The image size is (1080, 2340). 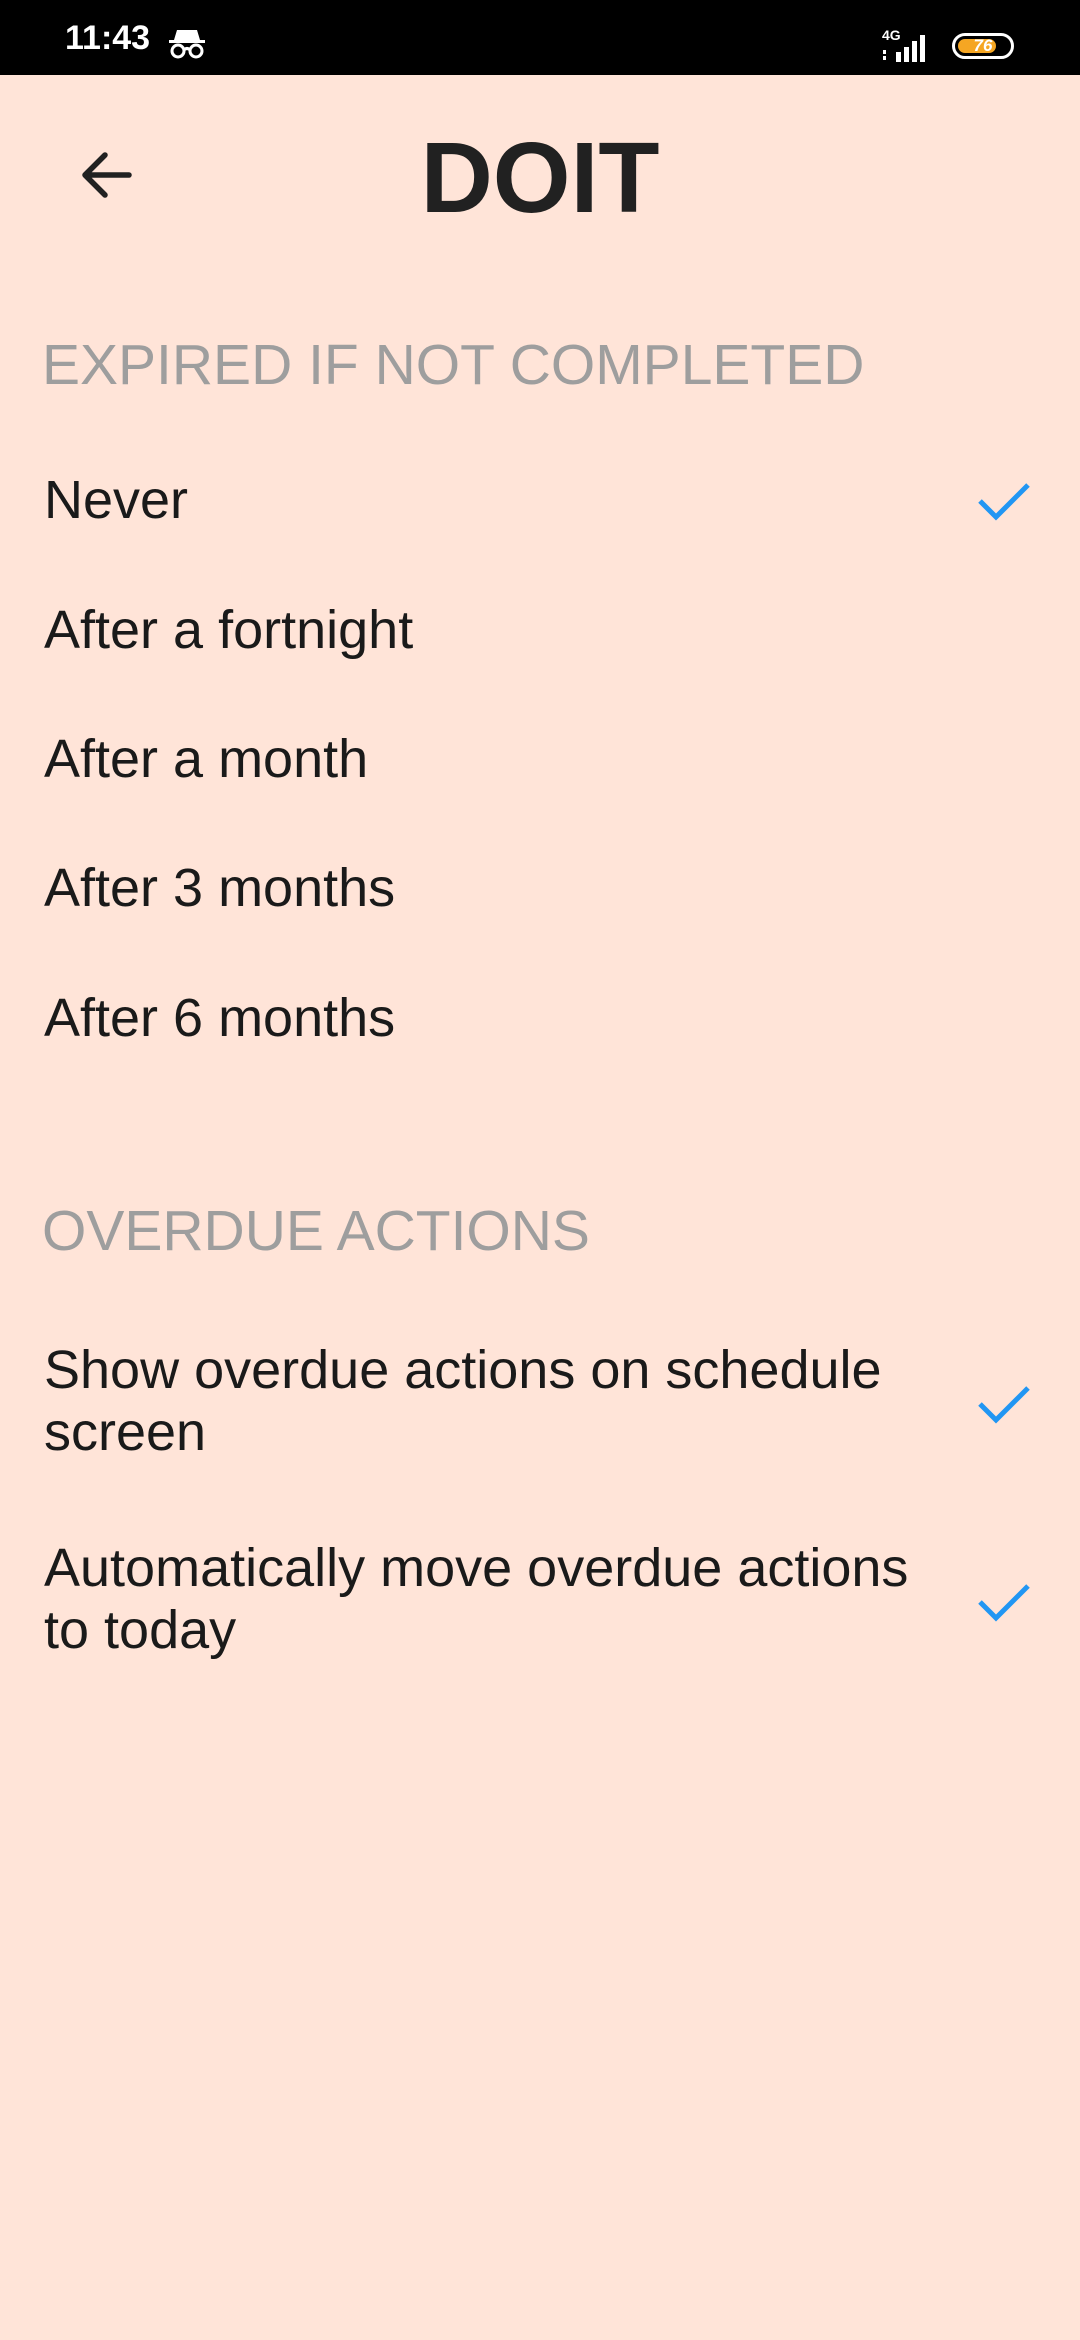 What do you see at coordinates (540, 500) in the screenshot?
I see `option-never: Never` at bounding box center [540, 500].